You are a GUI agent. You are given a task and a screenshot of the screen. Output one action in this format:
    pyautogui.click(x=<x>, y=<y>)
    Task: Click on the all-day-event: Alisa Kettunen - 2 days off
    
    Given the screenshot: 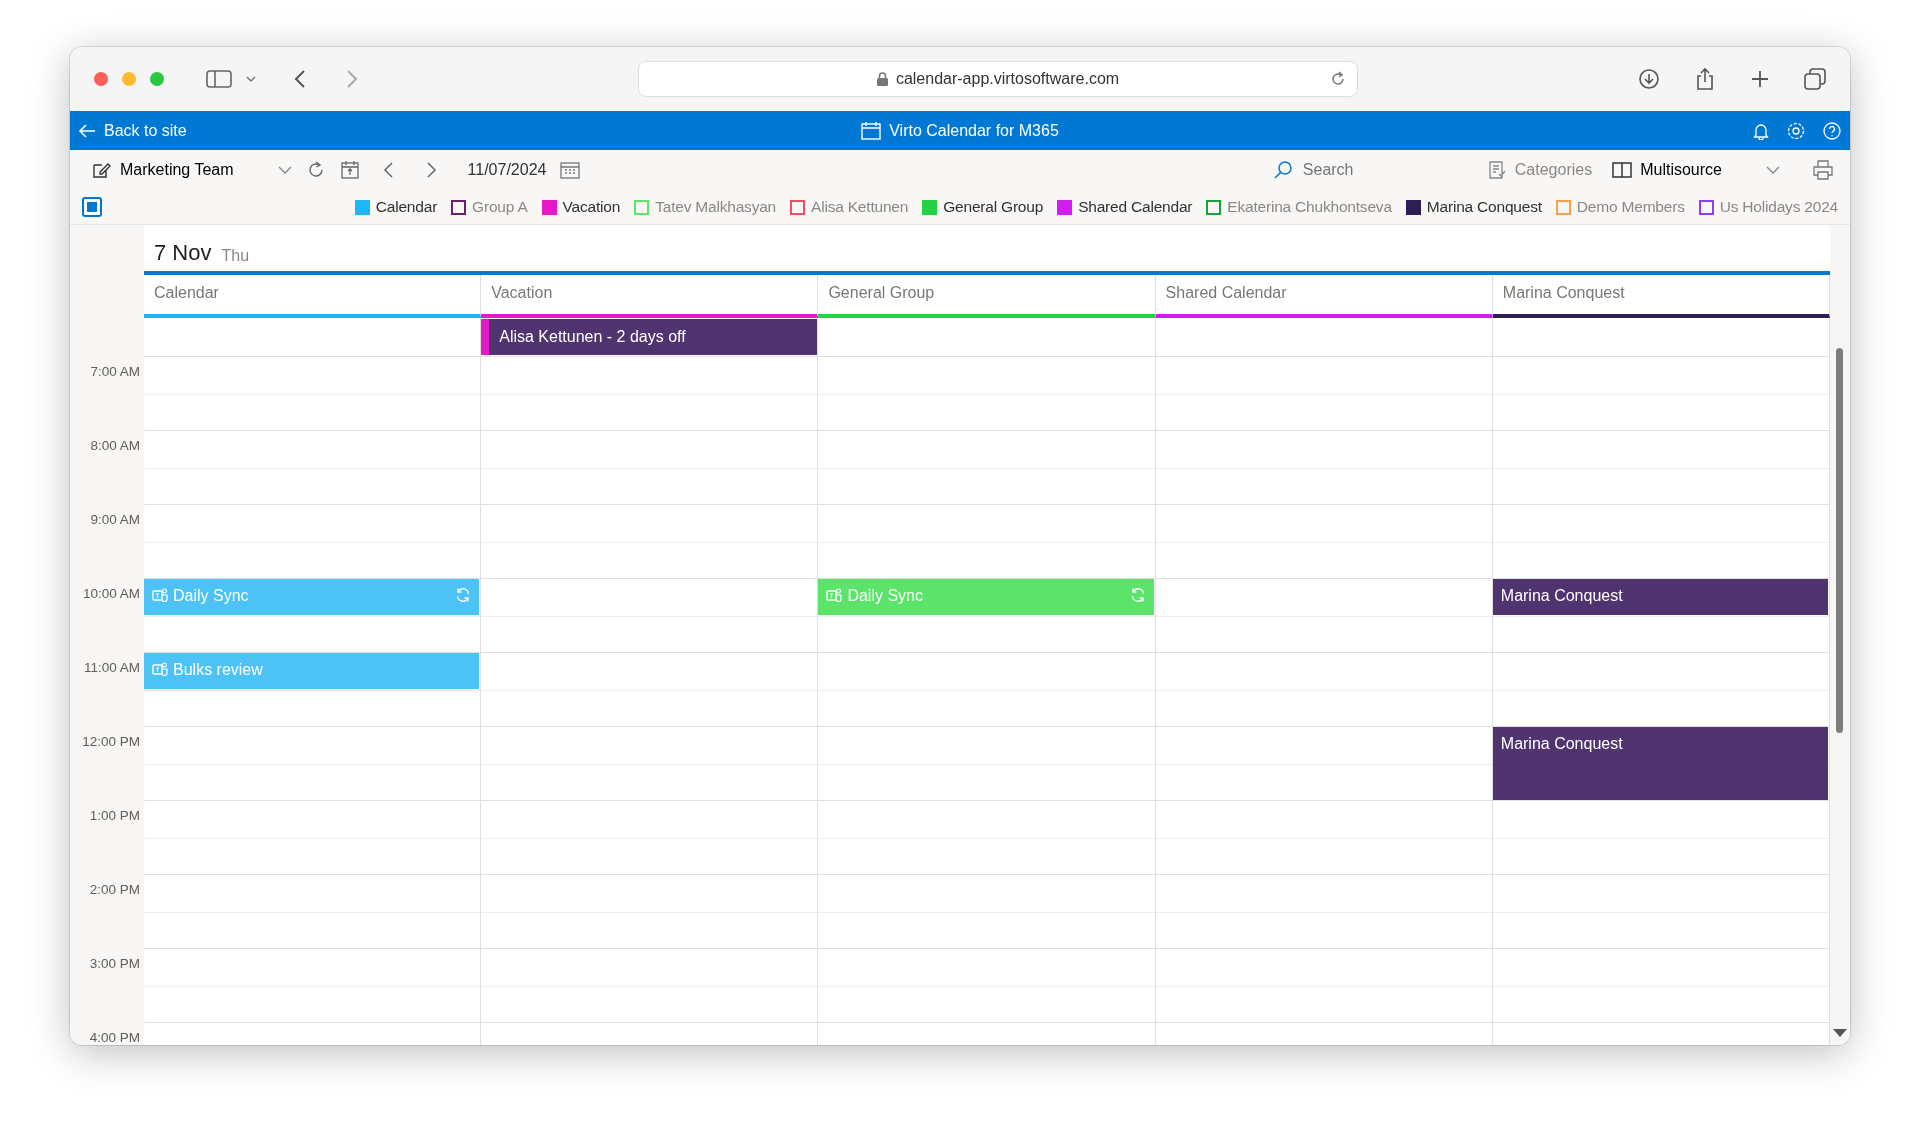 What is the action you would take?
    pyautogui.click(x=649, y=337)
    